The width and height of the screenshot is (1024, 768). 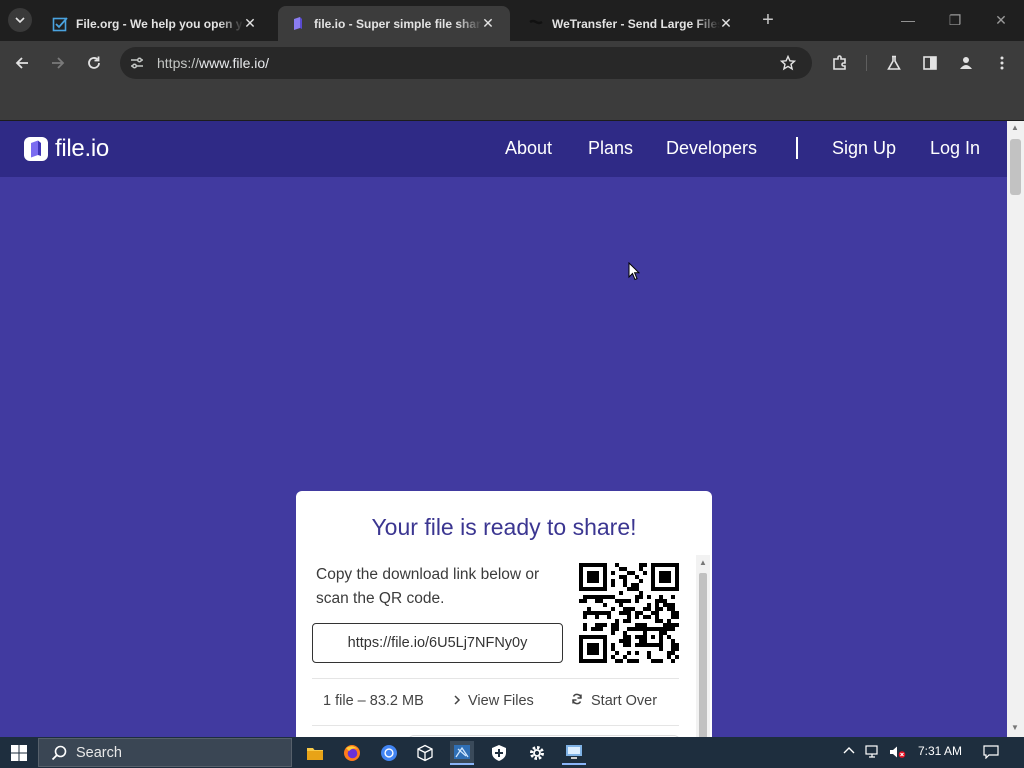 What do you see at coordinates (398, 23) in the screenshot?
I see `tab-title: file.io - Super simple file sharing` at bounding box center [398, 23].